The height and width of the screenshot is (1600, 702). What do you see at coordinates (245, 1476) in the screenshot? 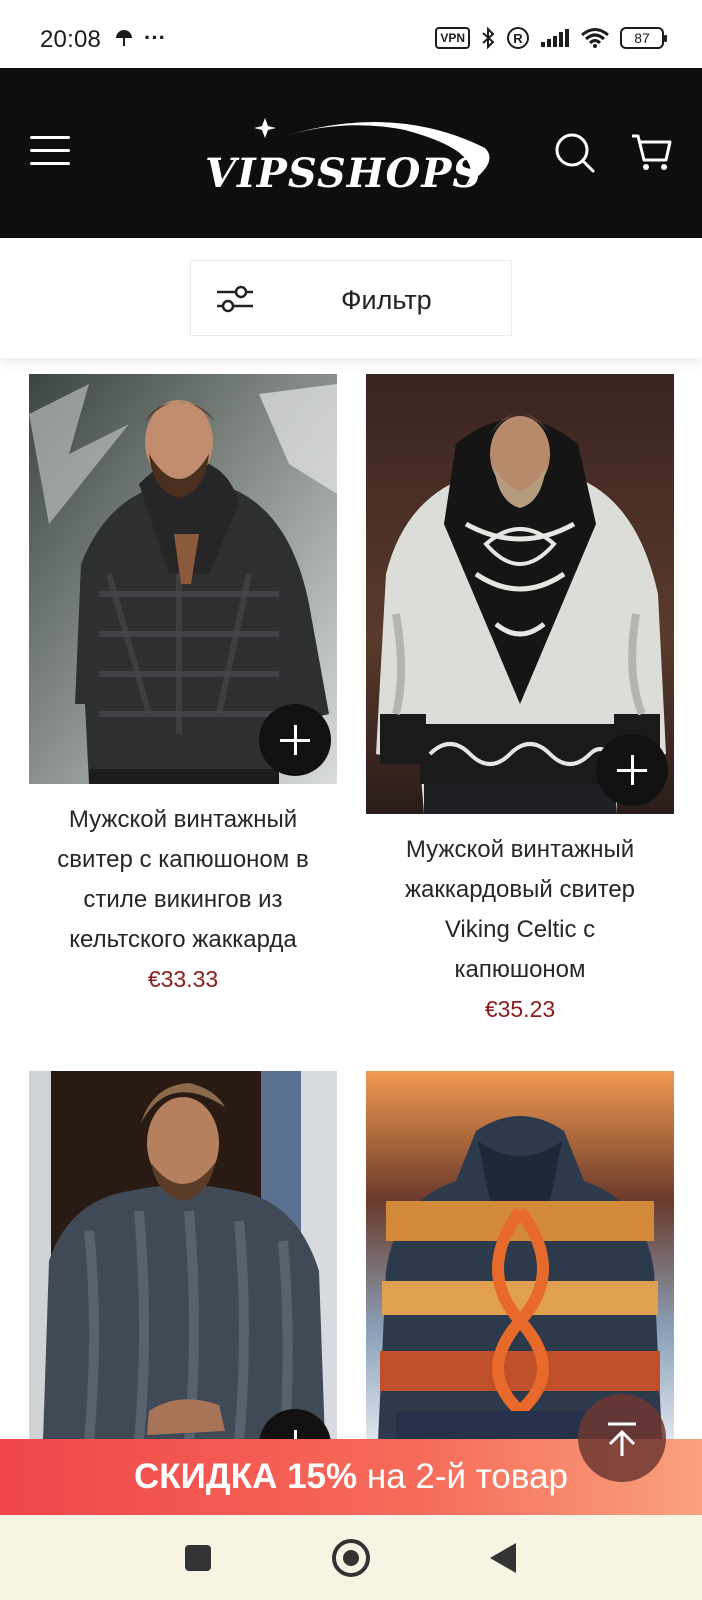
I see `promo-discount: СКИДКА 15%` at bounding box center [245, 1476].